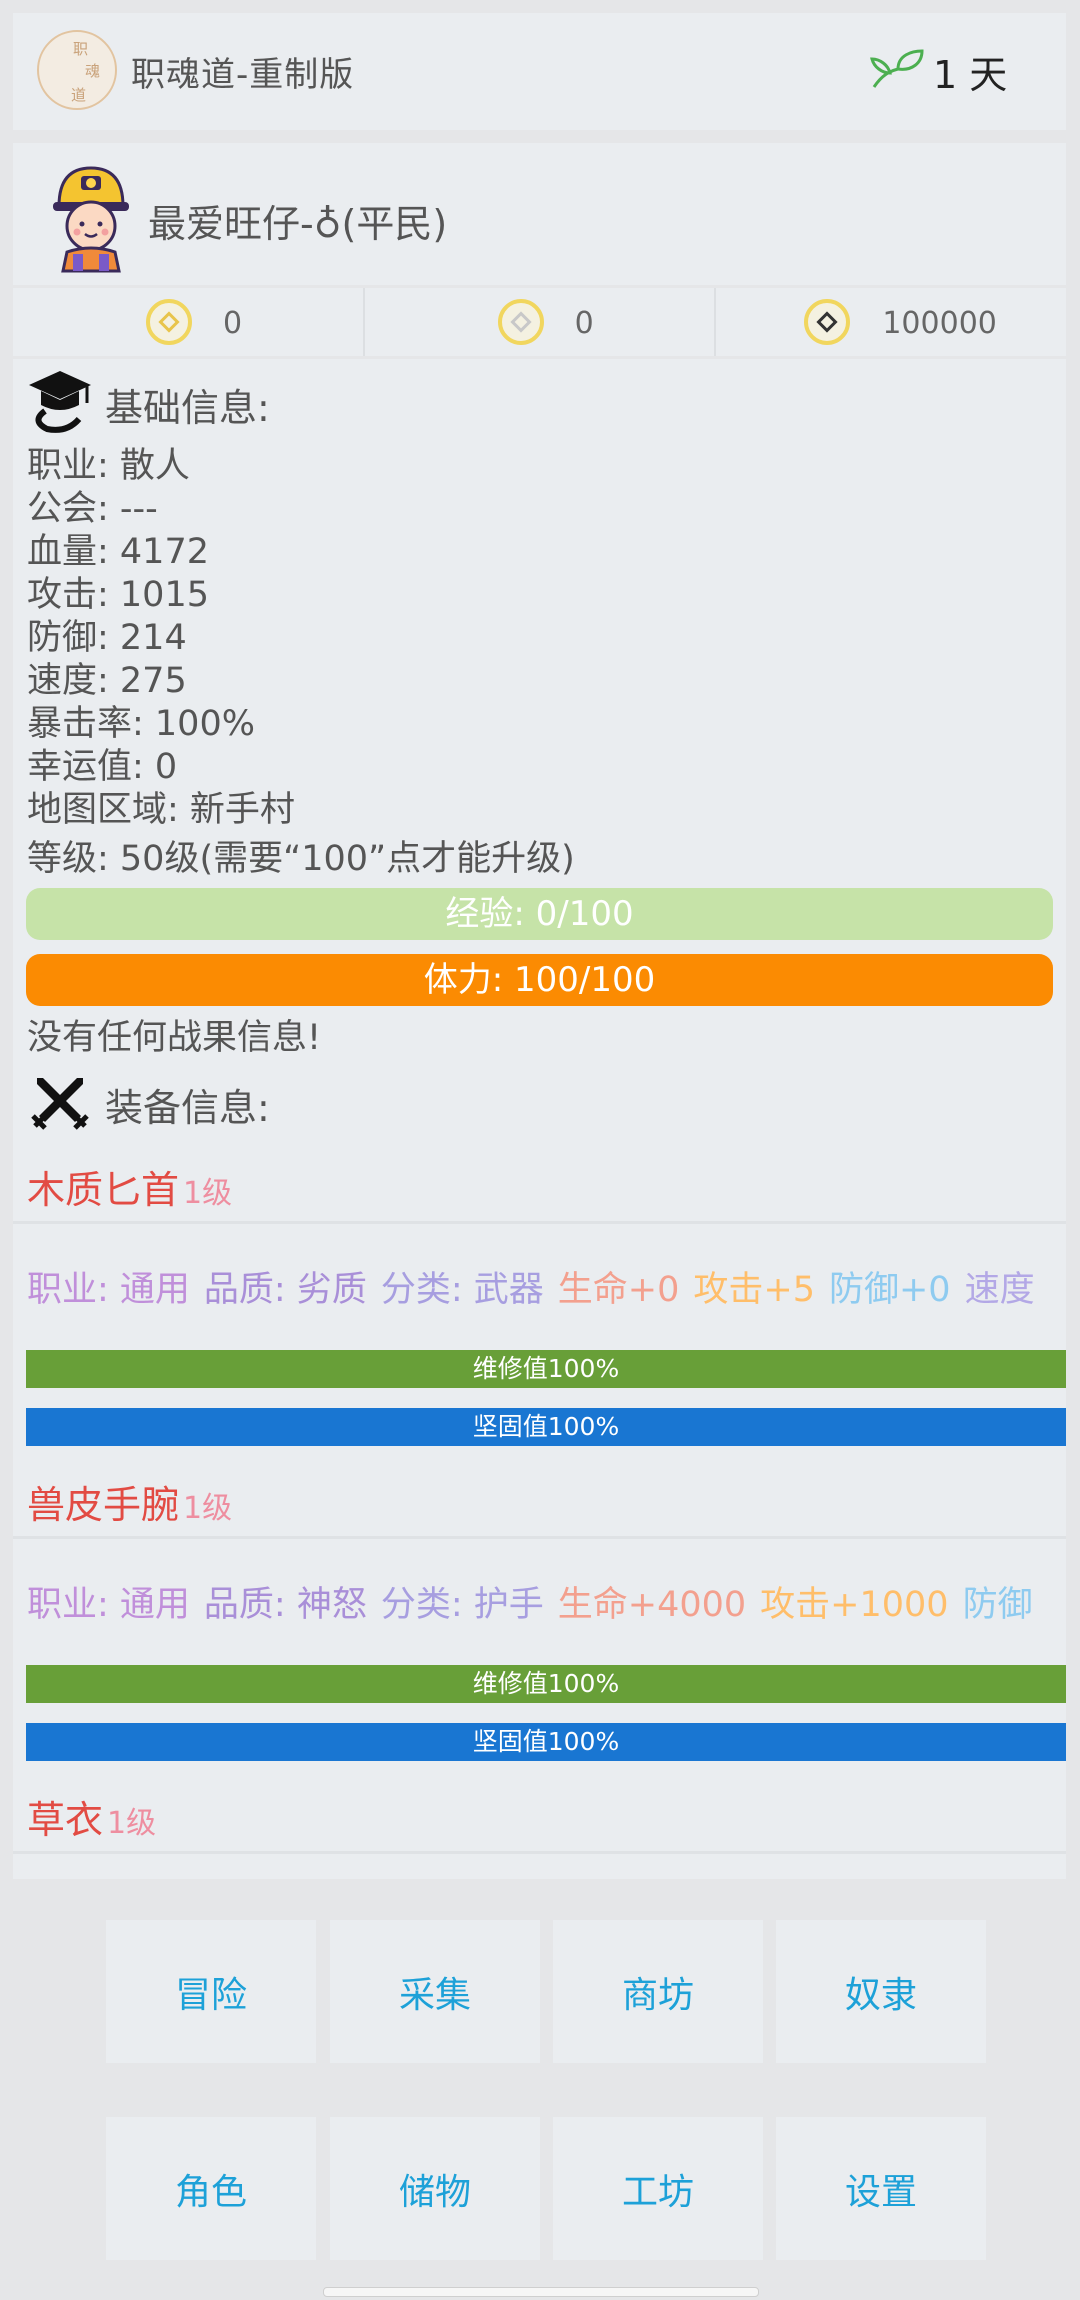 This screenshot has height=2300, width=1080. Describe the element at coordinates (169, 322) in the screenshot. I see `gold-coin-icon` at that location.